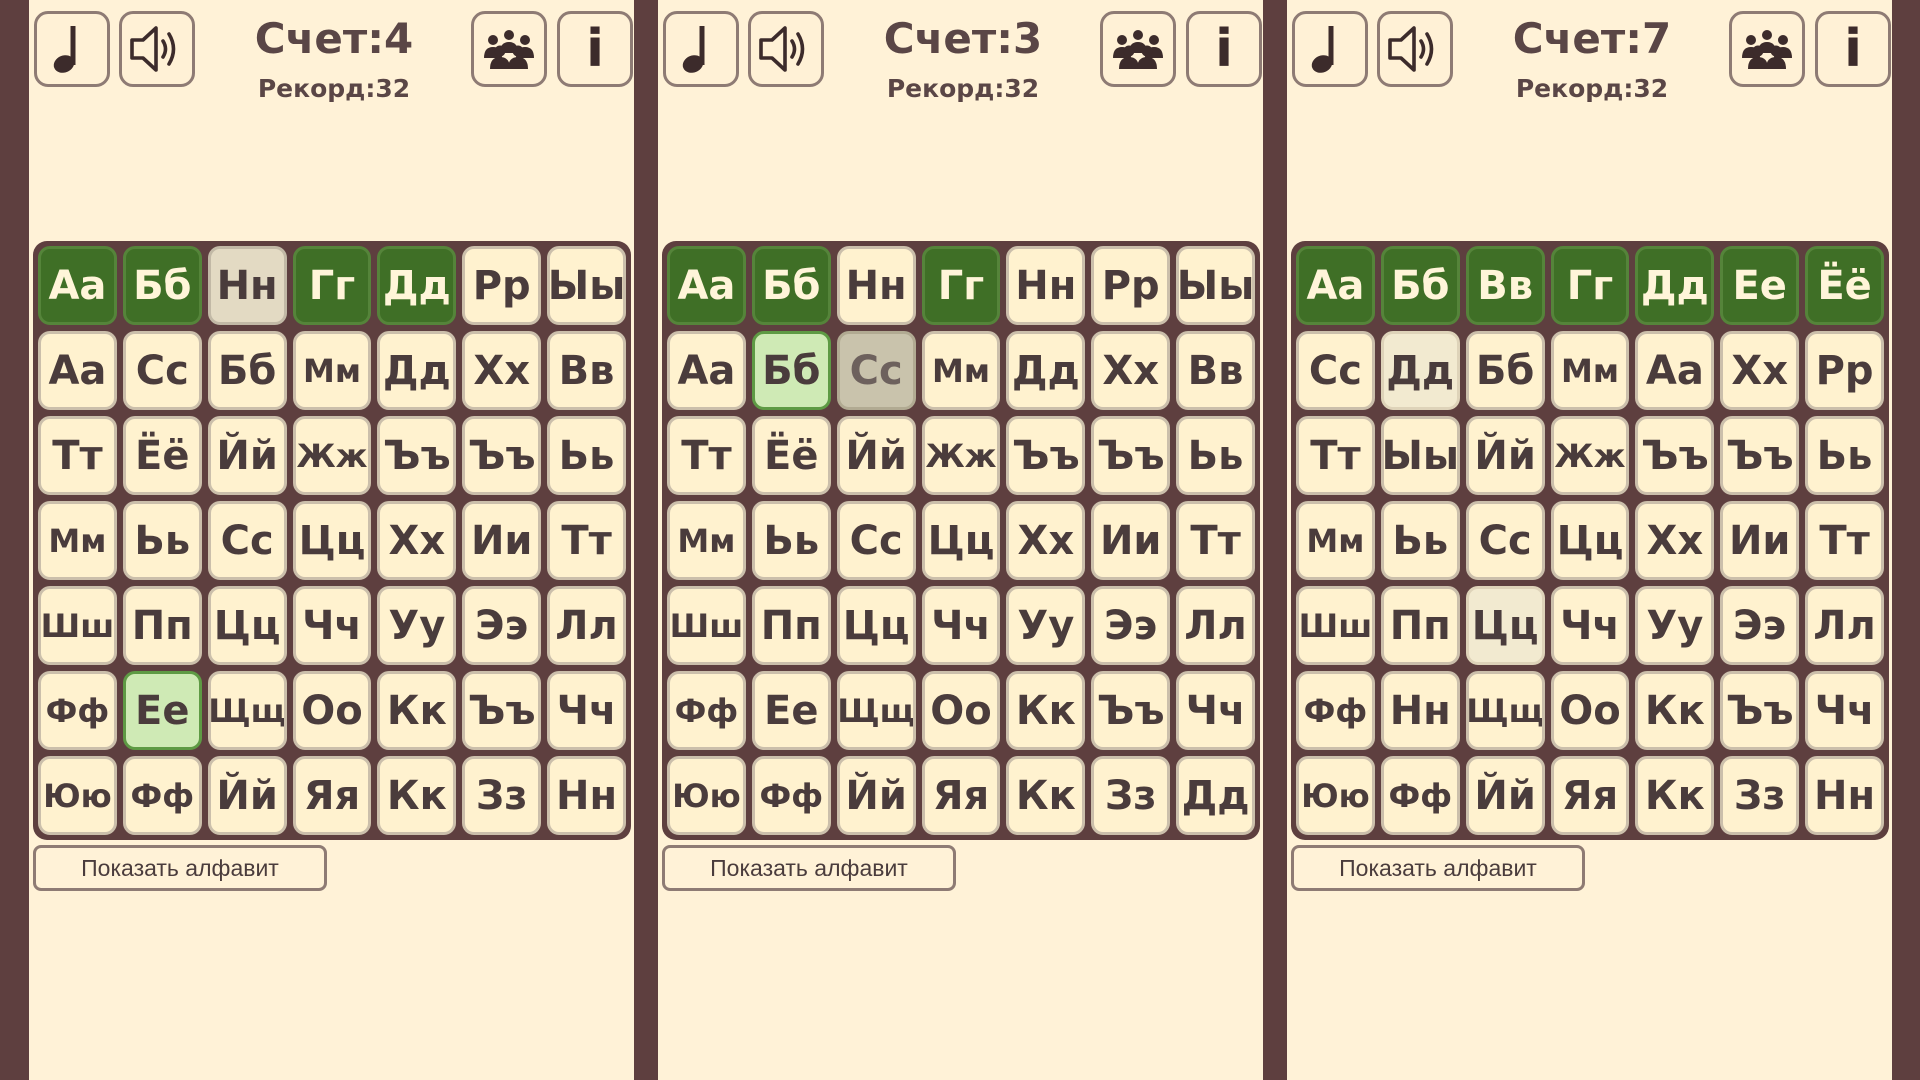  I want to click on letter-tile: Рр, so click(1844, 370).